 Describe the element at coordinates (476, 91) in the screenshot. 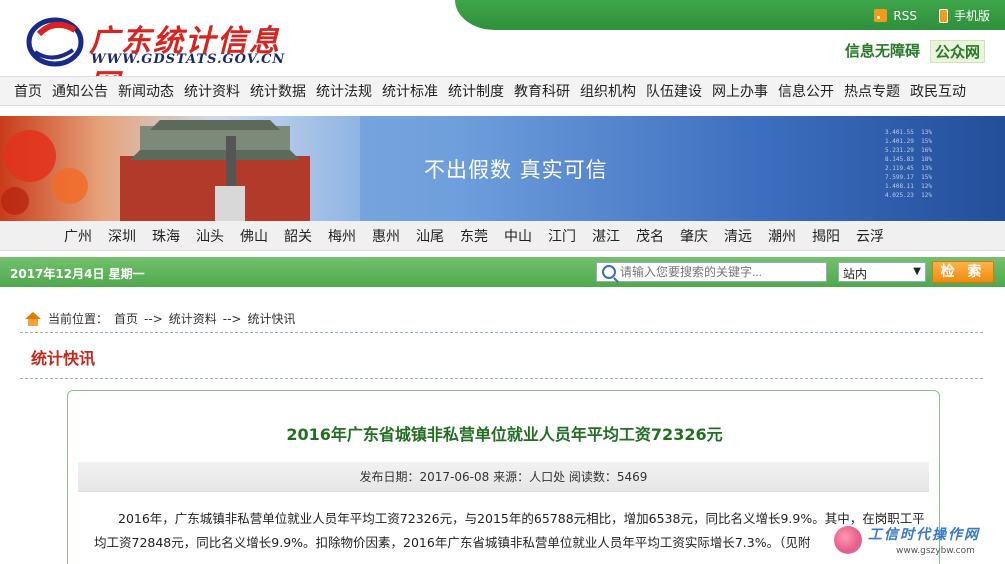

I see `nav-item-stat-system: 统计制度` at that location.